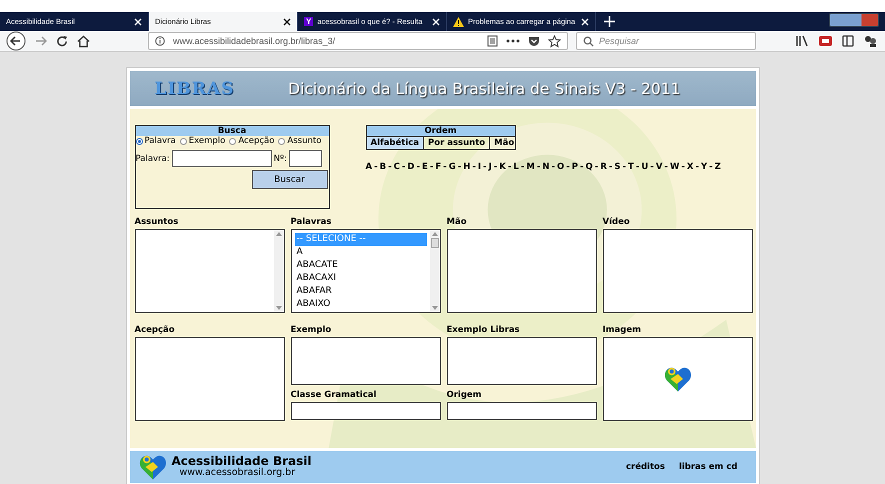 The width and height of the screenshot is (885, 484). Describe the element at coordinates (242, 461) in the screenshot. I see `footer-name: Acessibilidade Brasil` at that location.